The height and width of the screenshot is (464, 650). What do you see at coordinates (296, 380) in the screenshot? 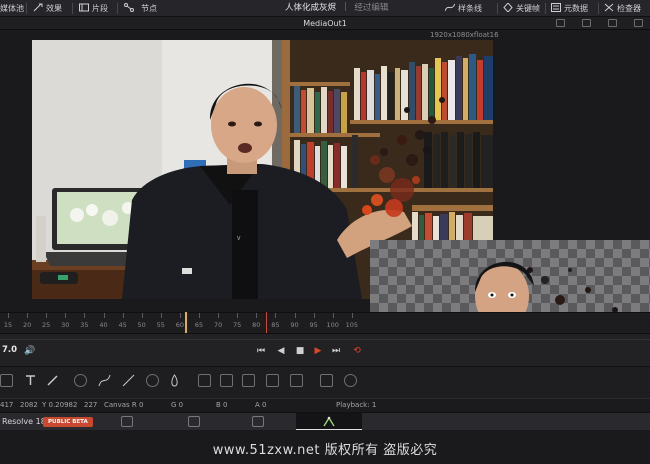
I see `crop-tool-icon` at bounding box center [296, 380].